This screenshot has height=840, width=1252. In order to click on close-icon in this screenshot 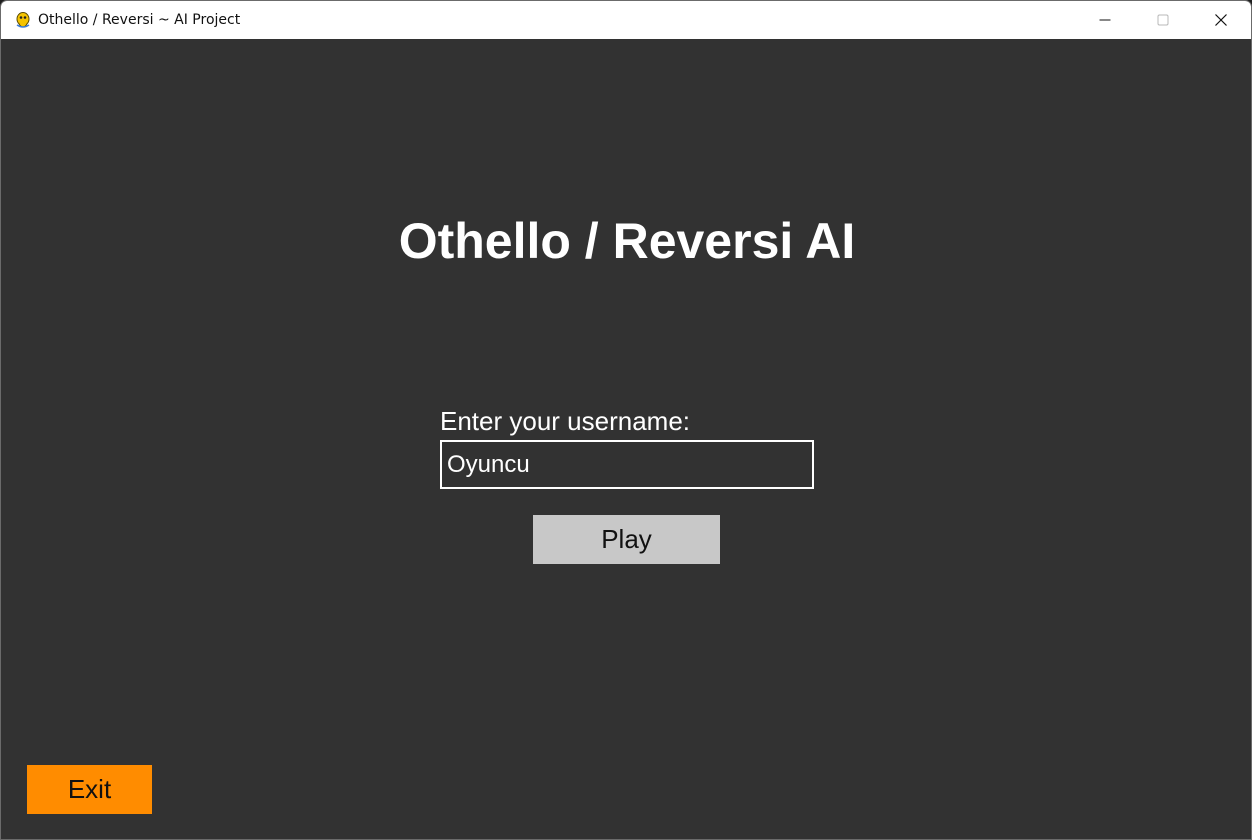, I will do `click(1221, 20)`.